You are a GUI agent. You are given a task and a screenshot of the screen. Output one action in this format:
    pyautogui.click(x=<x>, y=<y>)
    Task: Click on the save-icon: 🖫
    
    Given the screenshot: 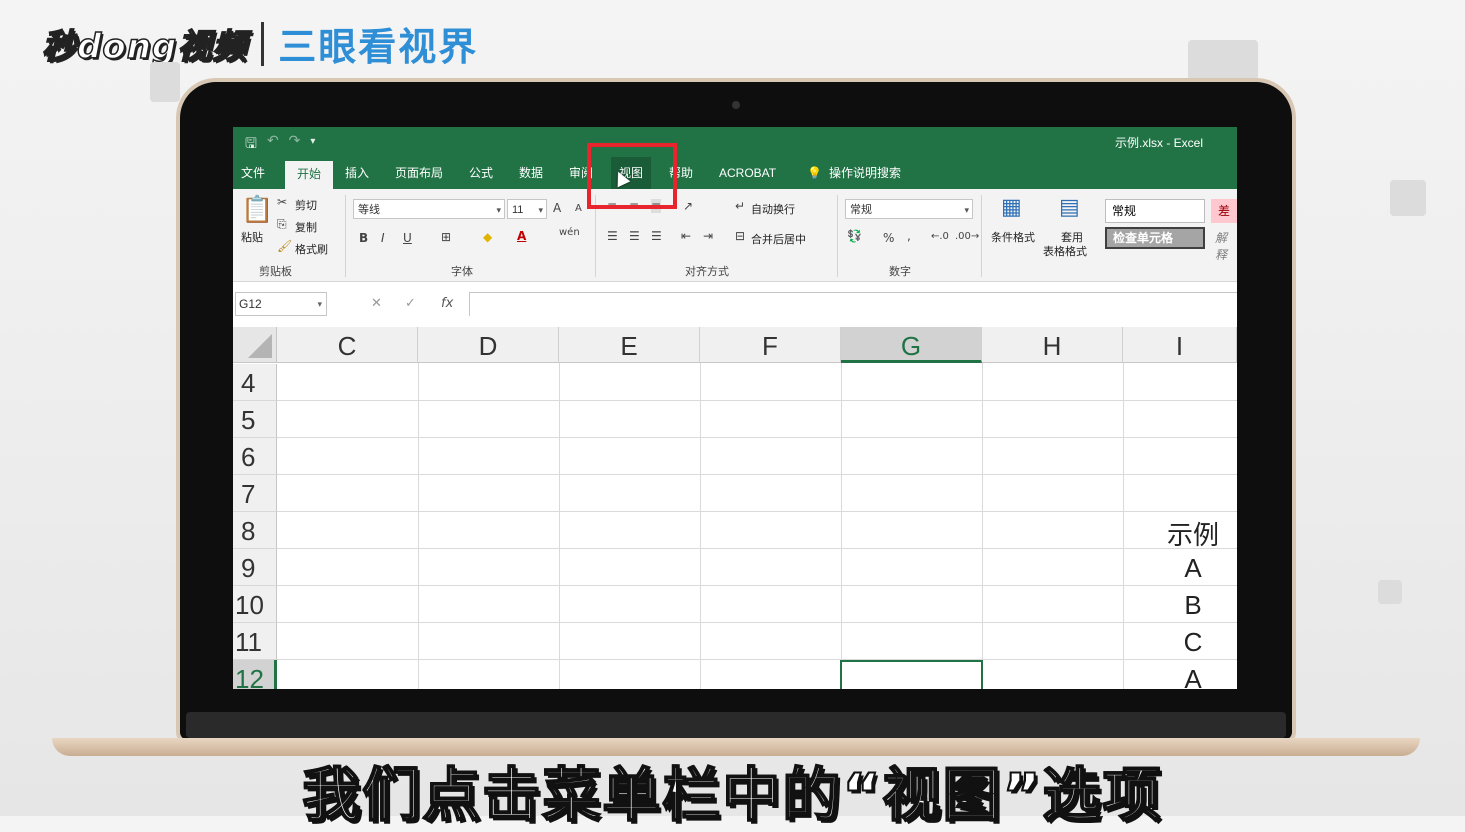 What is the action you would take?
    pyautogui.click(x=251, y=145)
    